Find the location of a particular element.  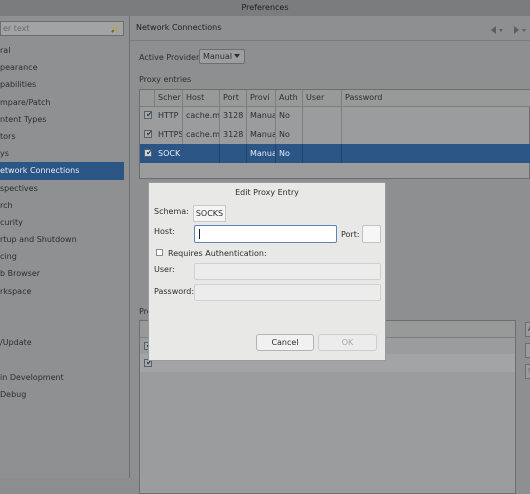

host-input is located at coordinates (265, 234).